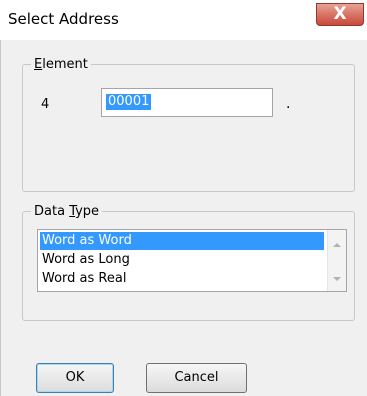 This screenshot has width=367, height=396. What do you see at coordinates (87, 211) in the screenshot?
I see `datatype-legend-rest: ype` at bounding box center [87, 211].